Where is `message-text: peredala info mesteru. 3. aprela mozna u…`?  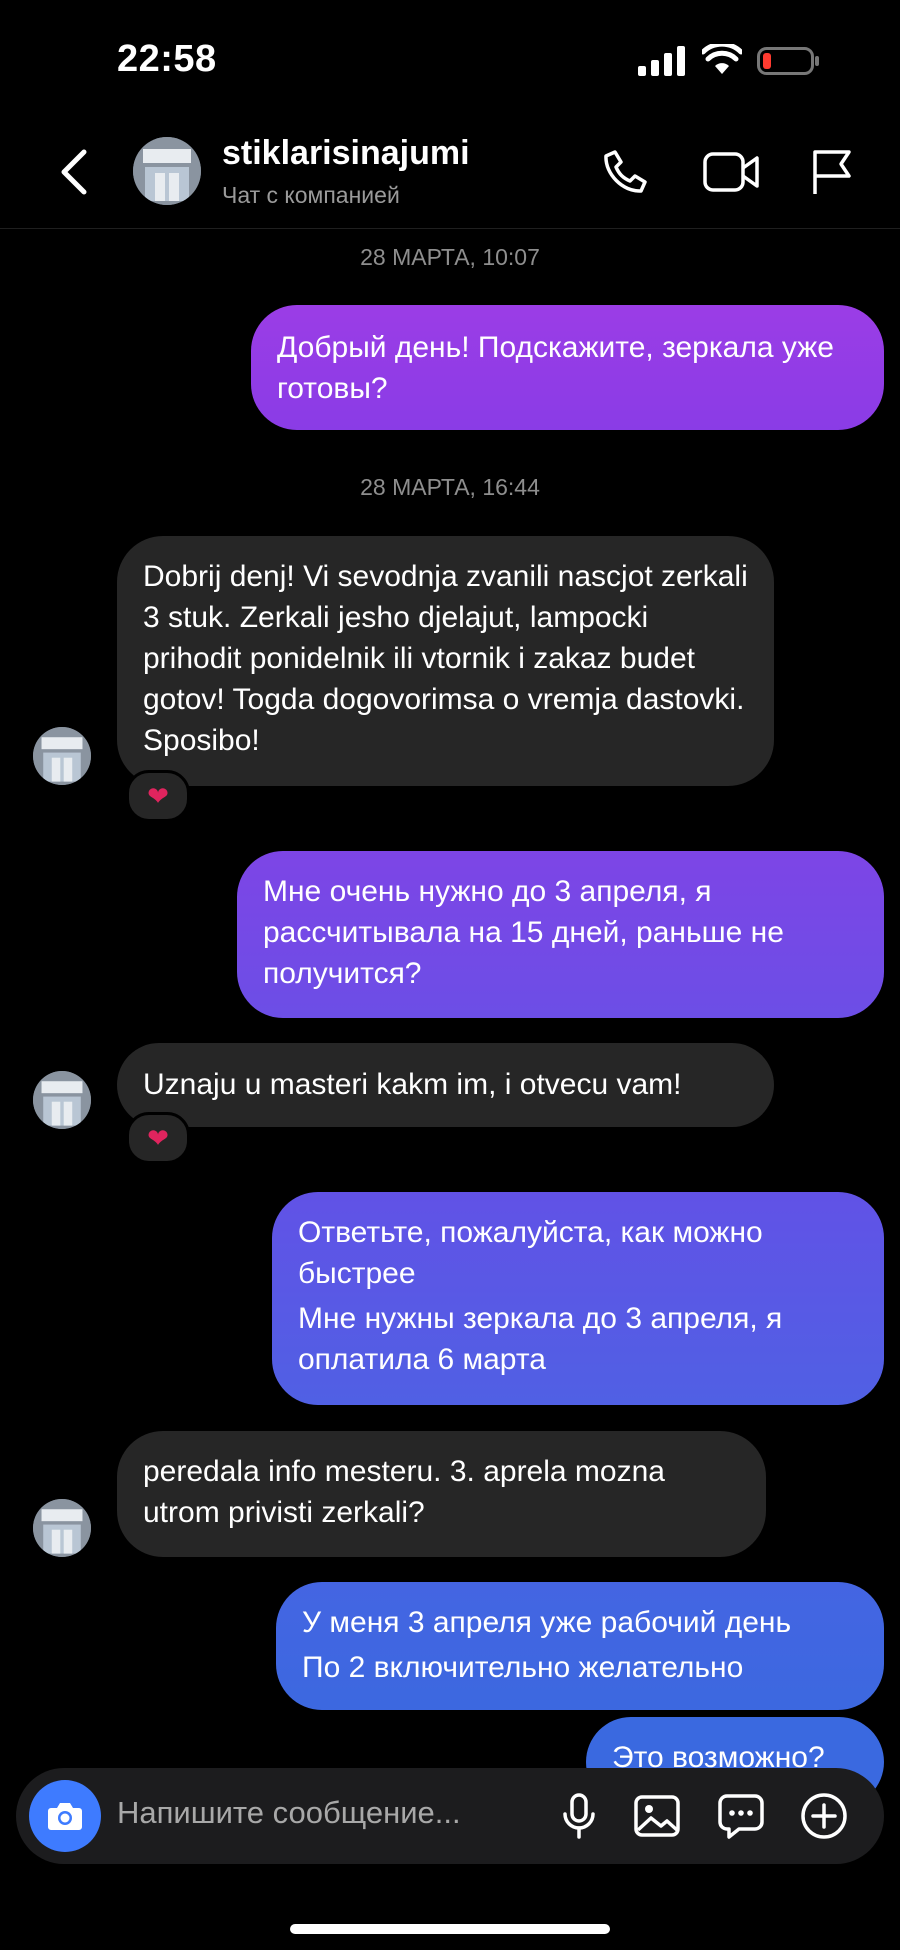
message-text: peredala info mesteru. 3. aprela mozna u… is located at coordinates (404, 1492).